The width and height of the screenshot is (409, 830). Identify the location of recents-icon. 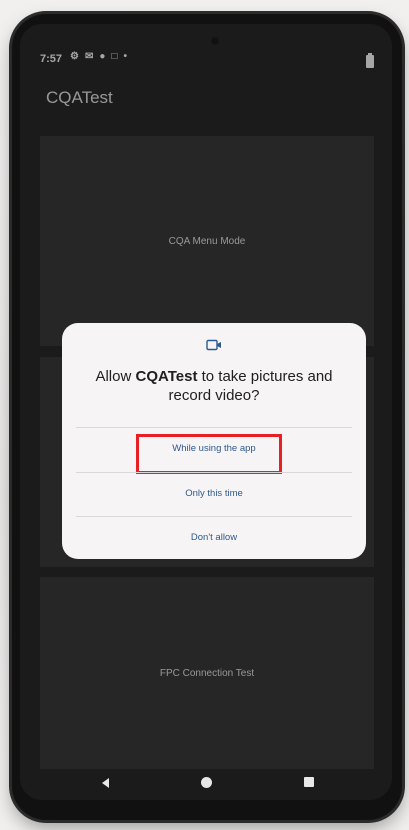
(309, 782).